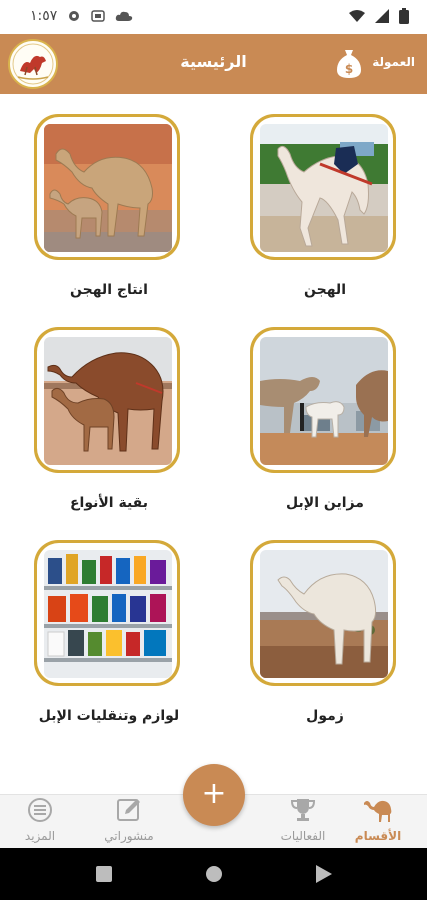  Describe the element at coordinates (109, 290) in the screenshot. I see `category-label: انتاج الهجن` at that location.